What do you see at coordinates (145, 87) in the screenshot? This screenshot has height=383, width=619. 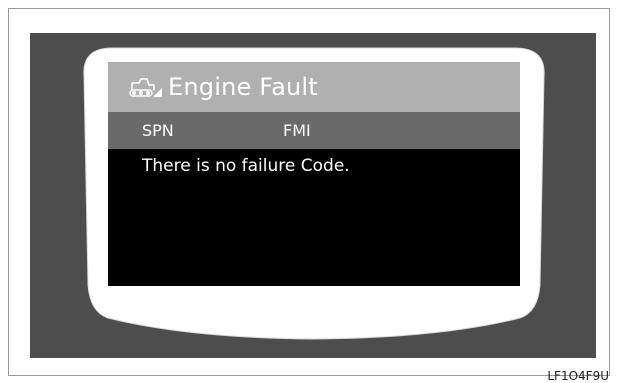 I see `bulldozer-warning-icon` at bounding box center [145, 87].